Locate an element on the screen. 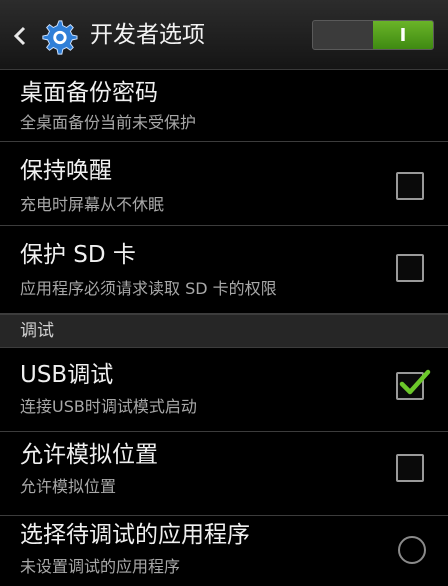 The height and width of the screenshot is (586, 448). action-bar: 开发者选项 I is located at coordinates (224, 35).